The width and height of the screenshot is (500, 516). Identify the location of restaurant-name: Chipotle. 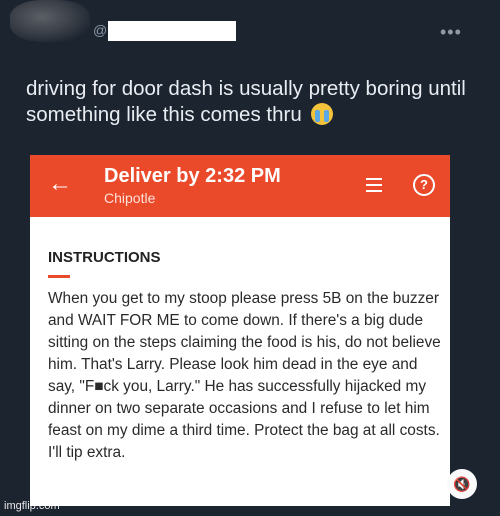
(130, 198).